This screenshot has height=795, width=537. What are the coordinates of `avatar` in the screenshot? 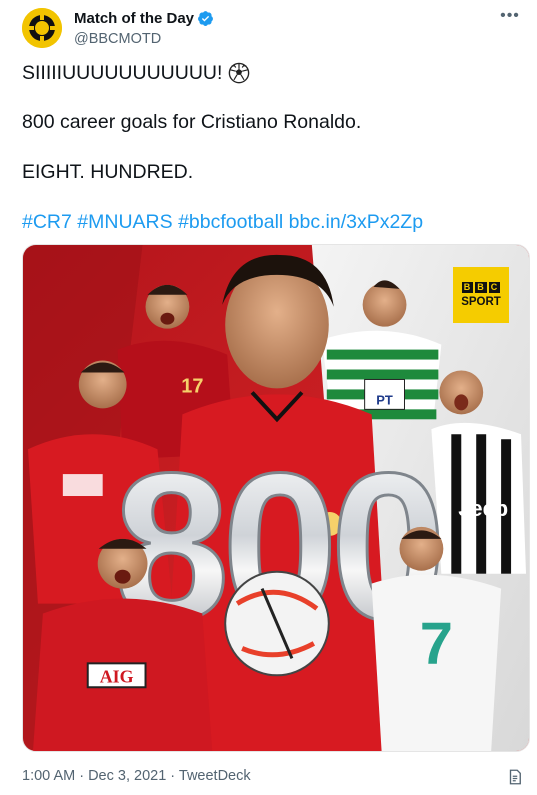 It's located at (42, 28).